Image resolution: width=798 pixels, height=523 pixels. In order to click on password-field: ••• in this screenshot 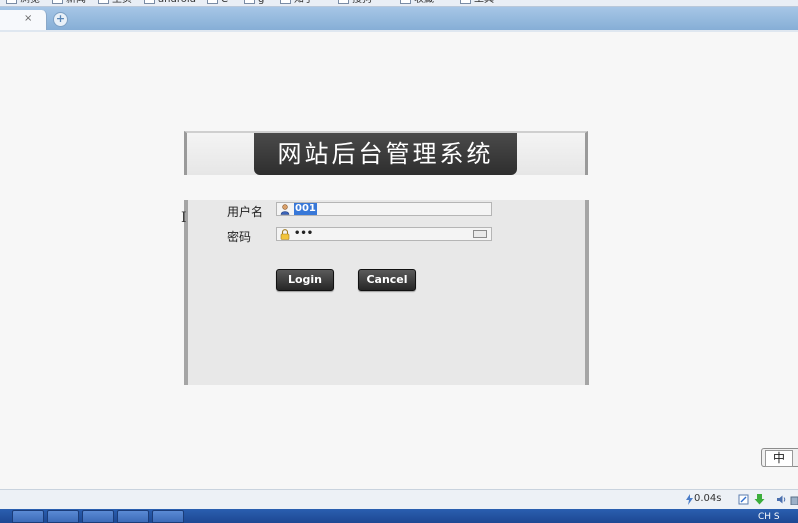, I will do `click(384, 234)`.